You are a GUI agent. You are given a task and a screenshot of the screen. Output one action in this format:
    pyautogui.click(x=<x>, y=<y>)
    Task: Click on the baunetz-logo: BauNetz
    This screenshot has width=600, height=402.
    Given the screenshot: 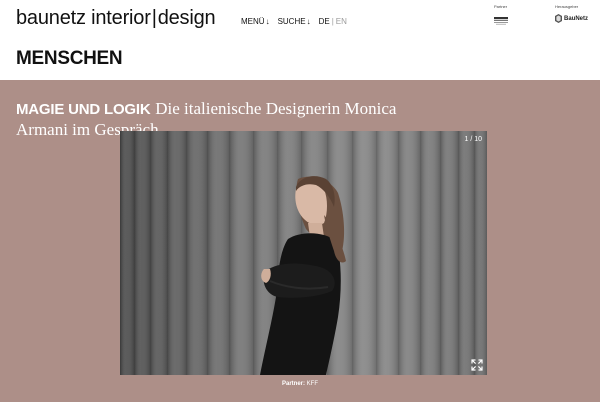 What is the action you would take?
    pyautogui.click(x=571, y=18)
    